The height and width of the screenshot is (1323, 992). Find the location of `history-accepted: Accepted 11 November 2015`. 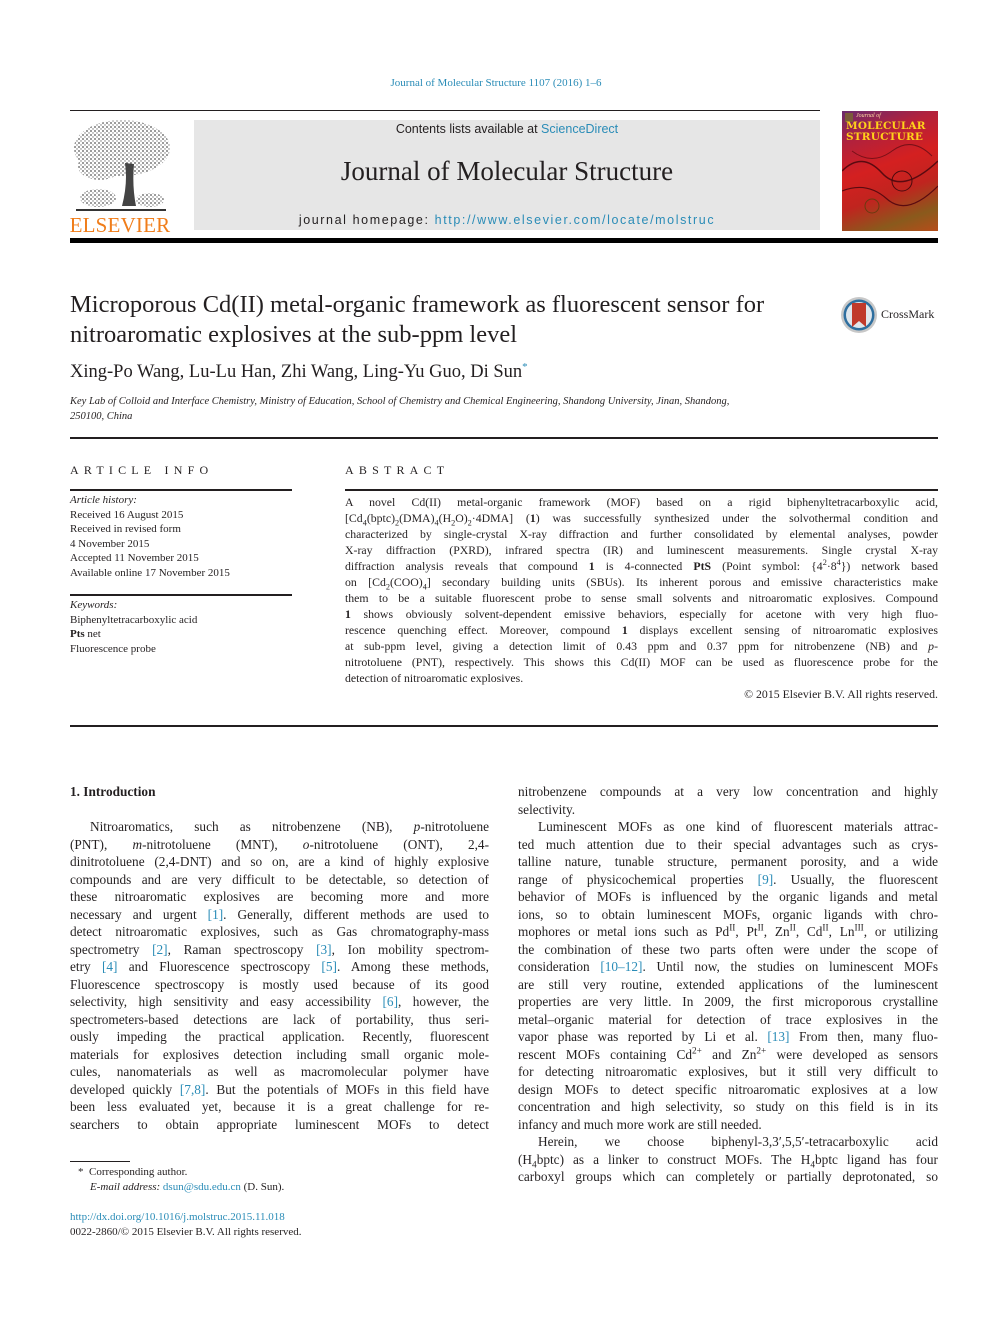

history-accepted: Accepted 11 November 2015 is located at coordinates (134, 558).